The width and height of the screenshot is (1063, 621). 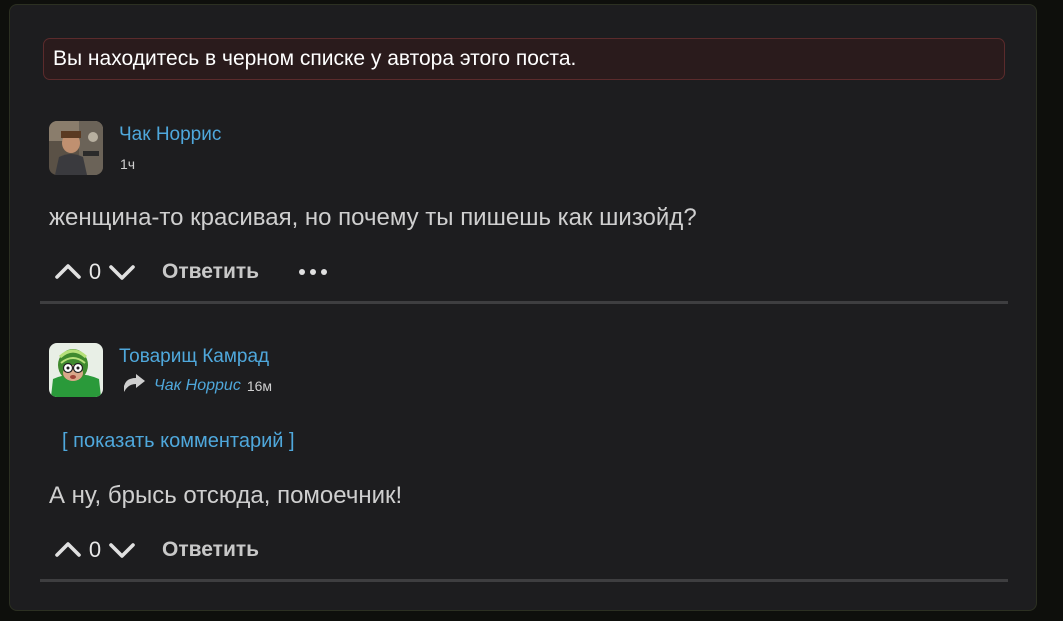 What do you see at coordinates (226, 495) in the screenshot?
I see `comment-text: А ну, брысь отсюда, помоечник!` at bounding box center [226, 495].